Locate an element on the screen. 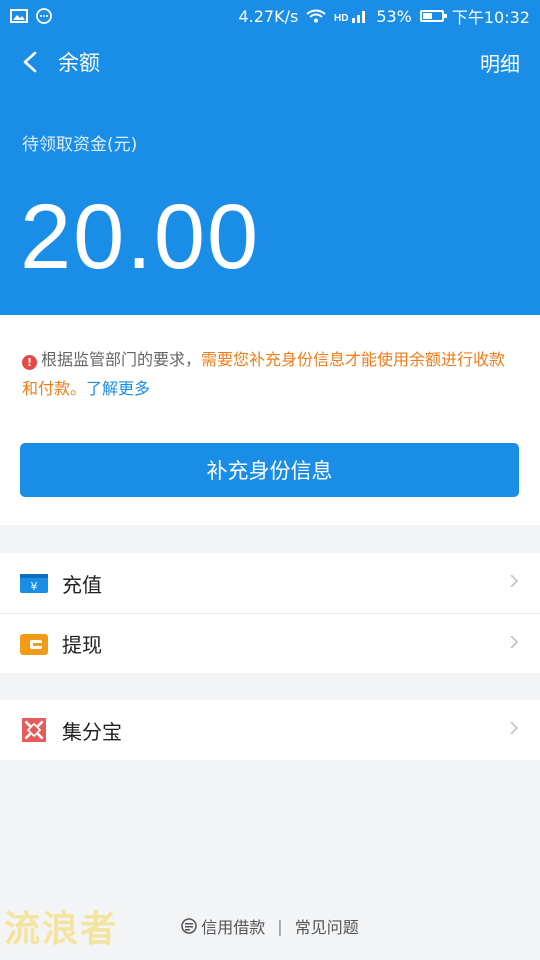 The height and width of the screenshot is (960, 540). battery-percent: 53% is located at coordinates (394, 16).